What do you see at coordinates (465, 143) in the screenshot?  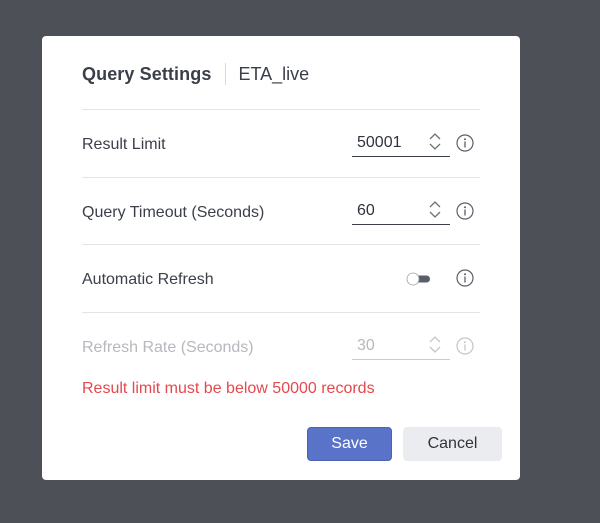 I see `result-limit-info-icon` at bounding box center [465, 143].